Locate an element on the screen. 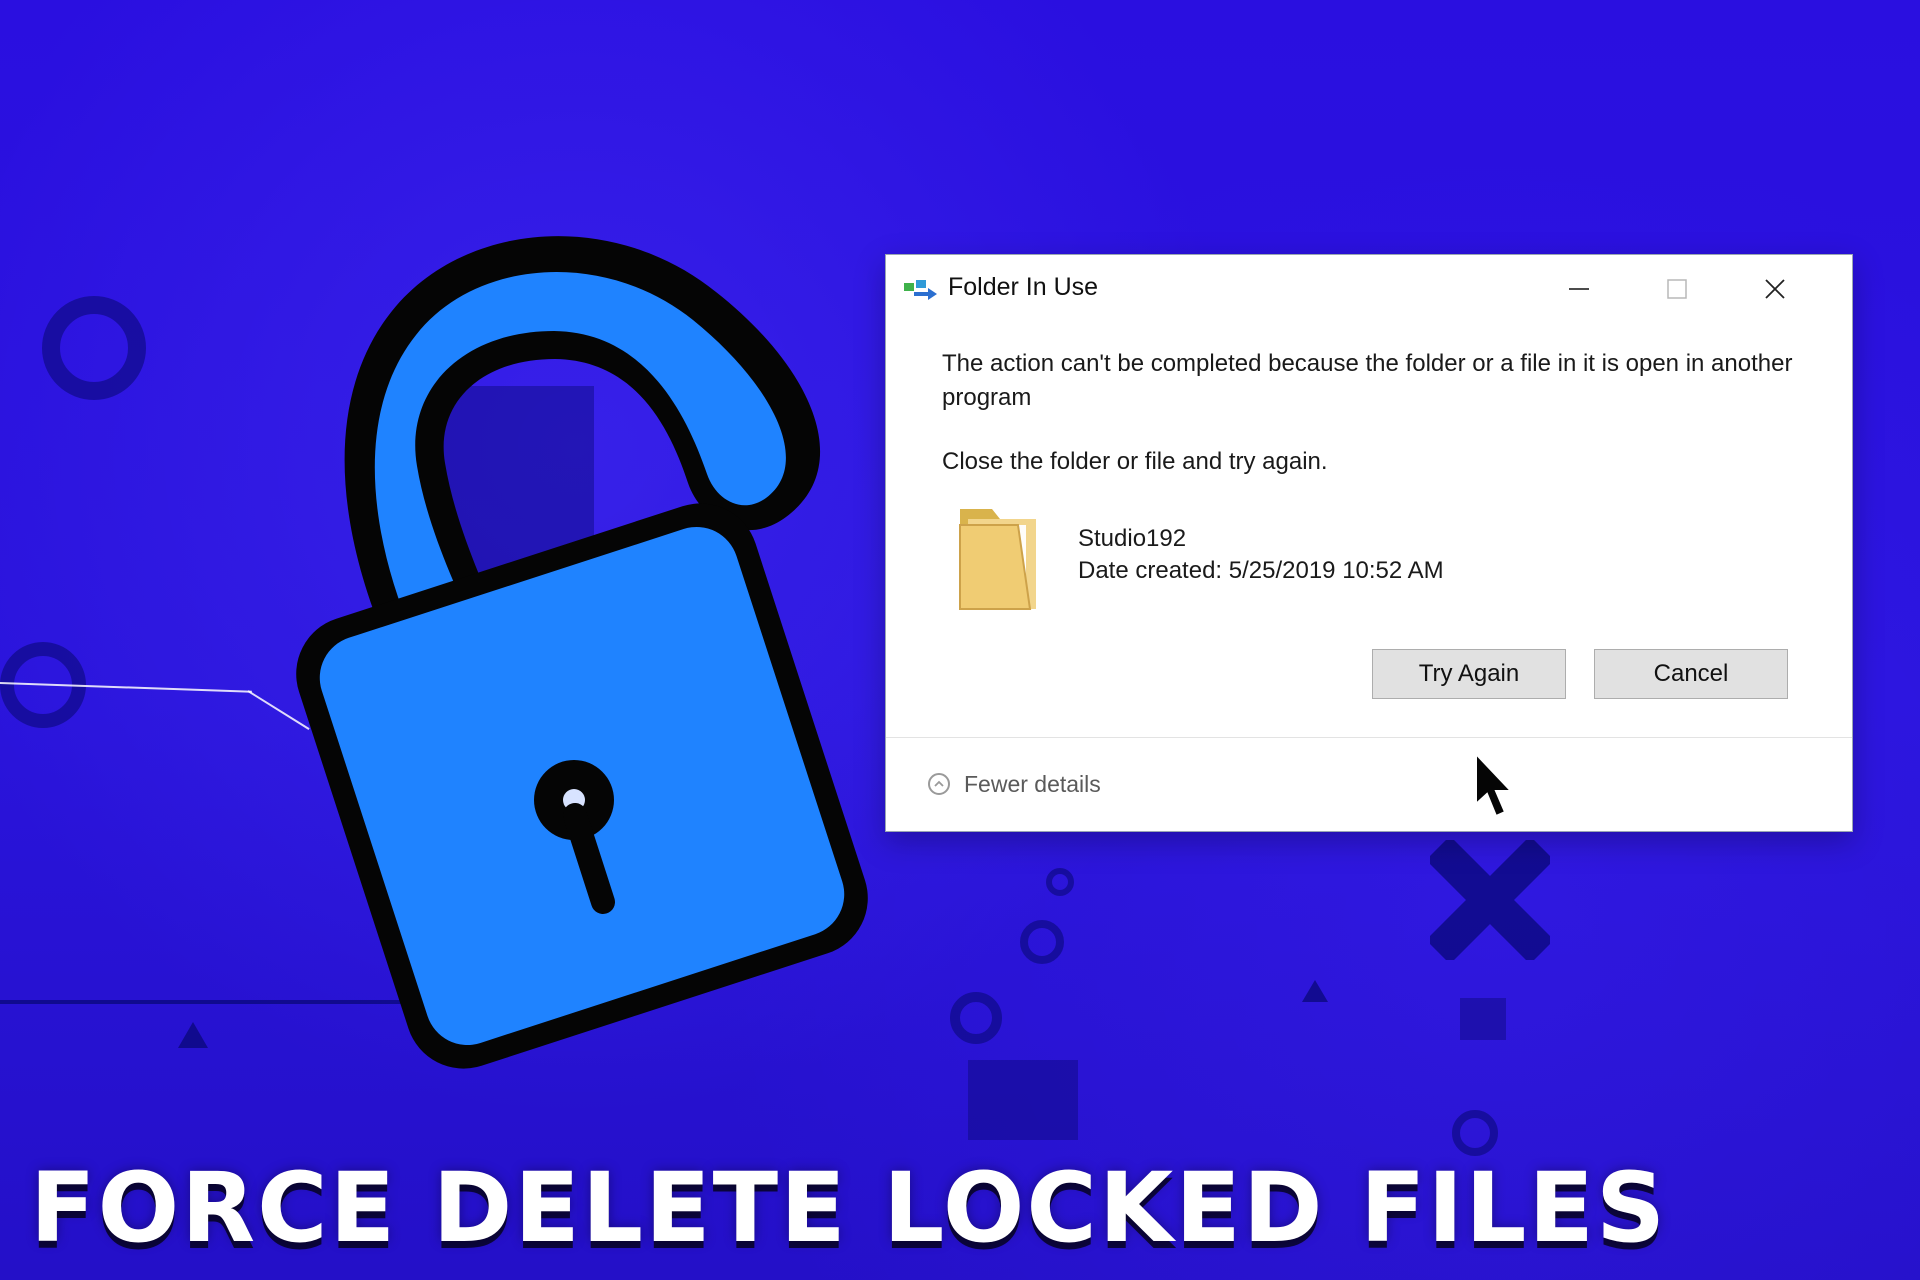 The width and height of the screenshot is (1920, 1280). cancel-button: Cancel is located at coordinates (1691, 674).